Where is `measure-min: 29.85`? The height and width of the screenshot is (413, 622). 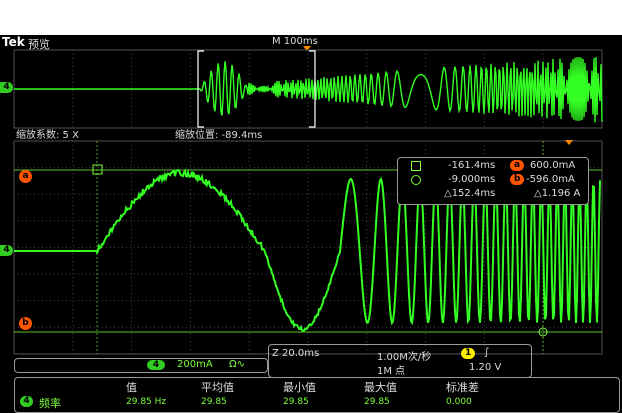 measure-min: 29.85 is located at coordinates (296, 402).